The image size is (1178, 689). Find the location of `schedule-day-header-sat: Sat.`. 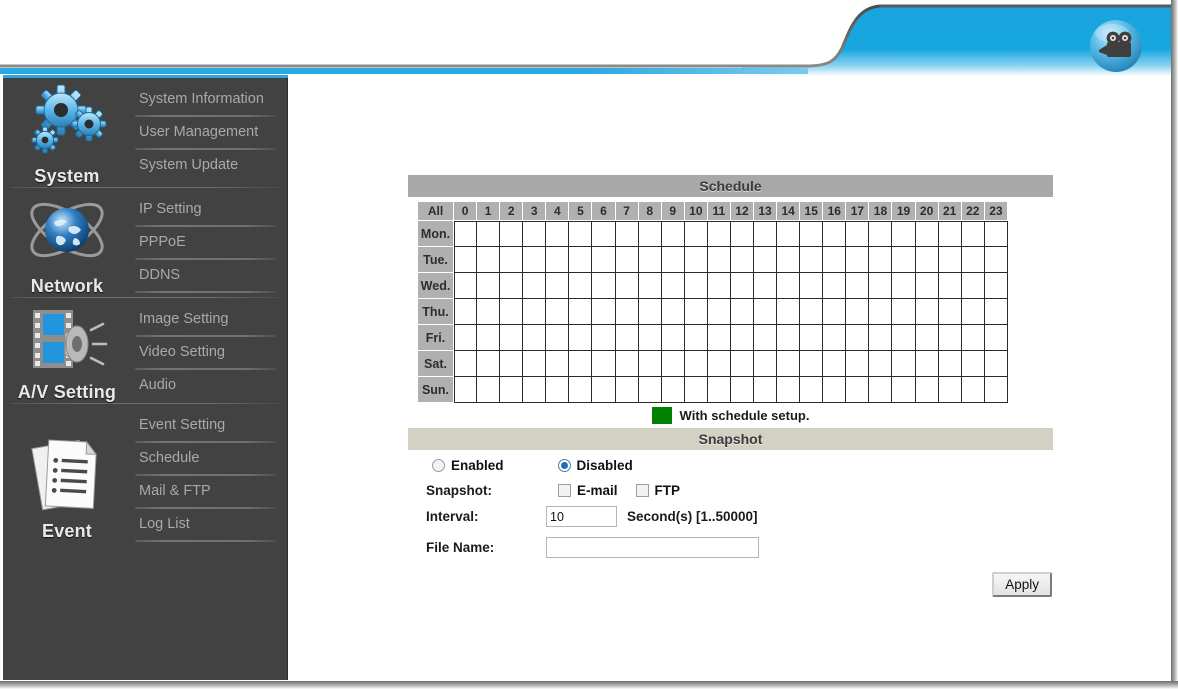

schedule-day-header-sat: Sat. is located at coordinates (435, 364).